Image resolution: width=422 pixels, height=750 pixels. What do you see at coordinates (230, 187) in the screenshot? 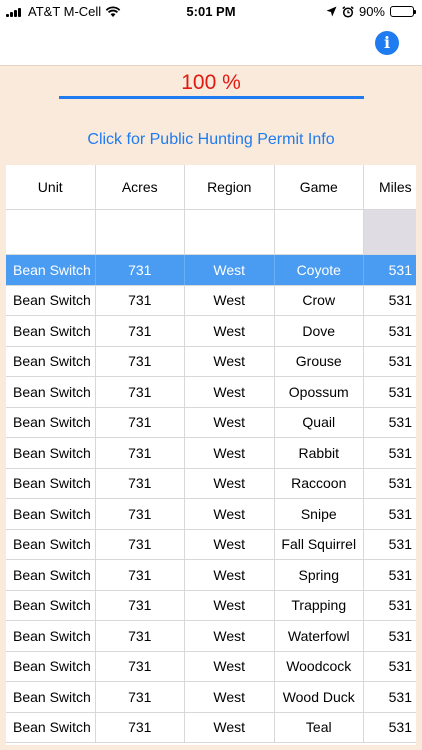
I see `column-header-region: Region` at bounding box center [230, 187].